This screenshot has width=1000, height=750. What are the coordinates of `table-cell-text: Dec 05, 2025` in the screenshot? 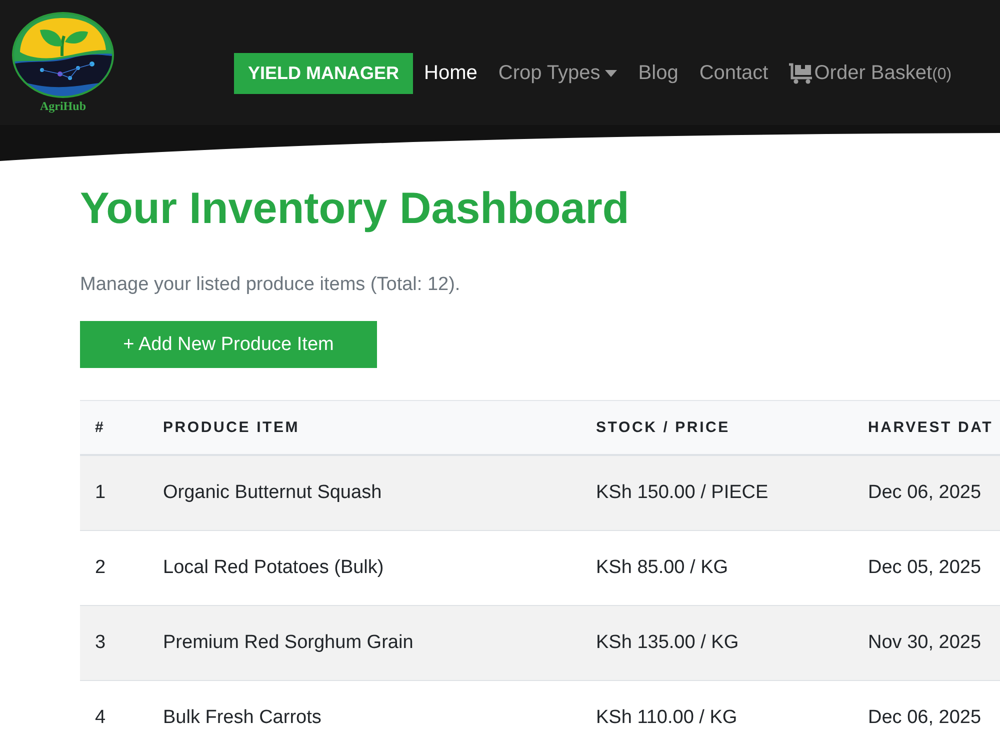 It's located at (924, 568).